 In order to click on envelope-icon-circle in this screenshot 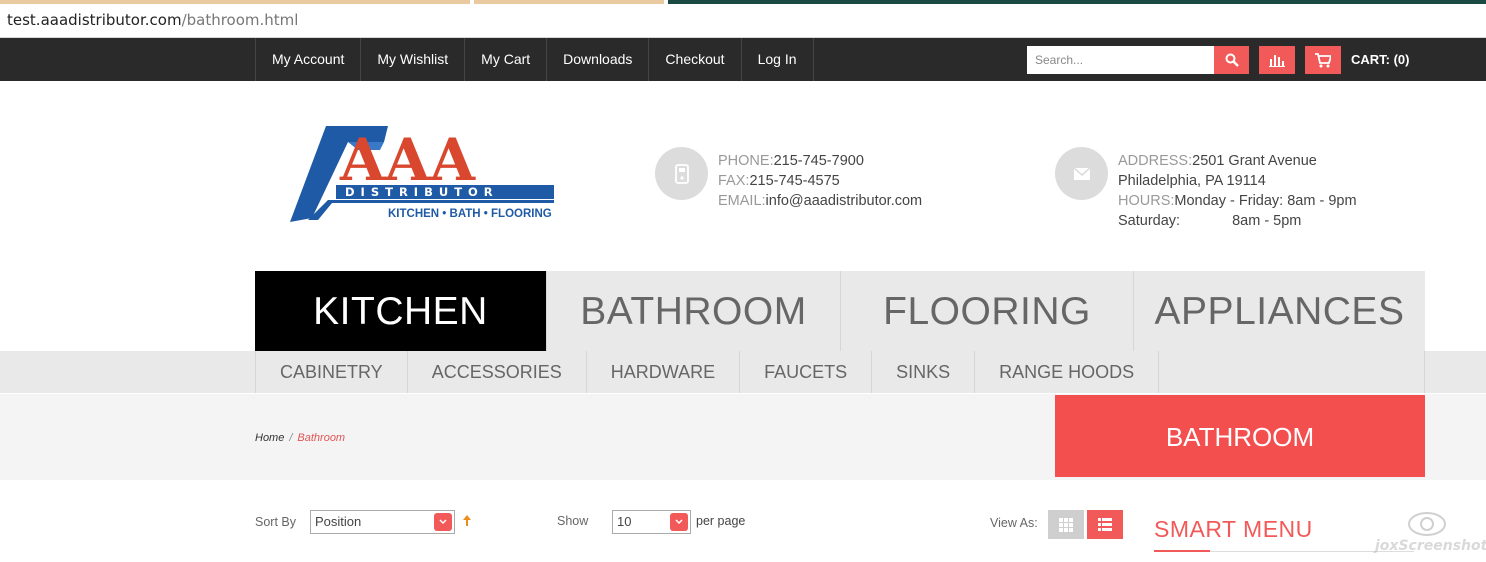, I will do `click(1081, 173)`.